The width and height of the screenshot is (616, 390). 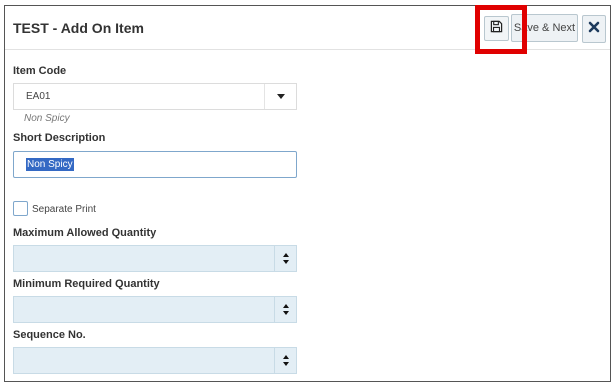 What do you see at coordinates (280, 96) in the screenshot?
I see `chevron-down-icon` at bounding box center [280, 96].